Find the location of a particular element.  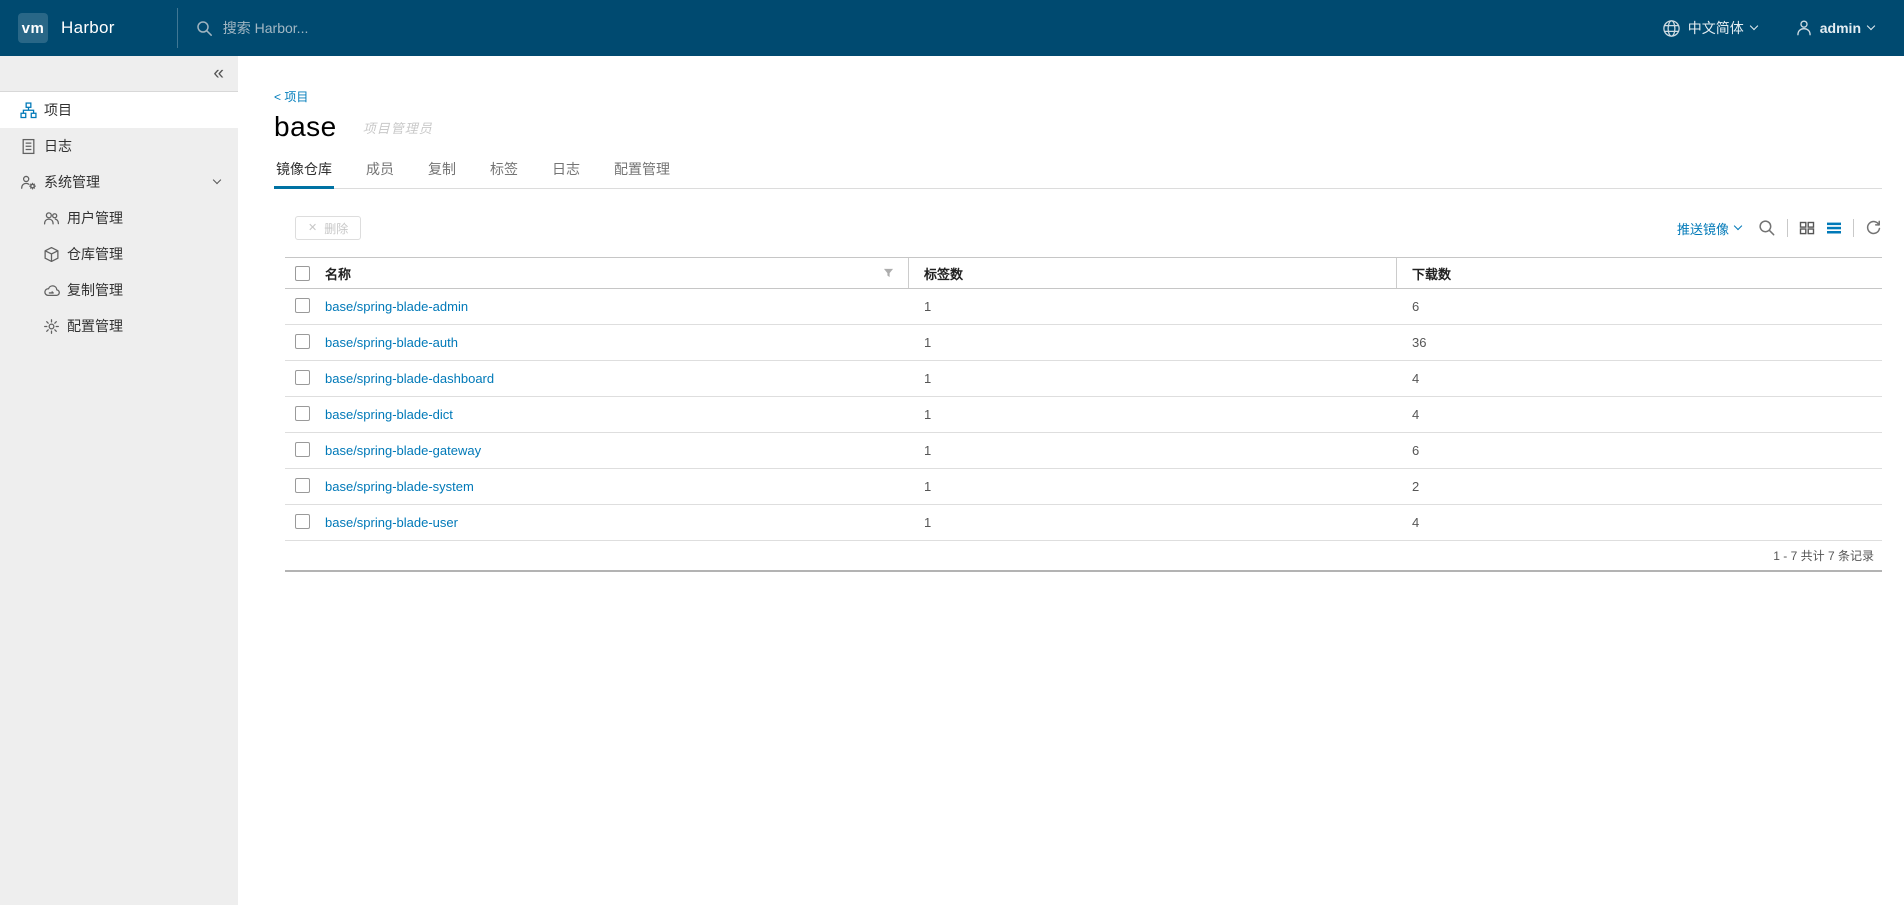

push-image-dropdown: 推送镜像 is located at coordinates (1709, 228).